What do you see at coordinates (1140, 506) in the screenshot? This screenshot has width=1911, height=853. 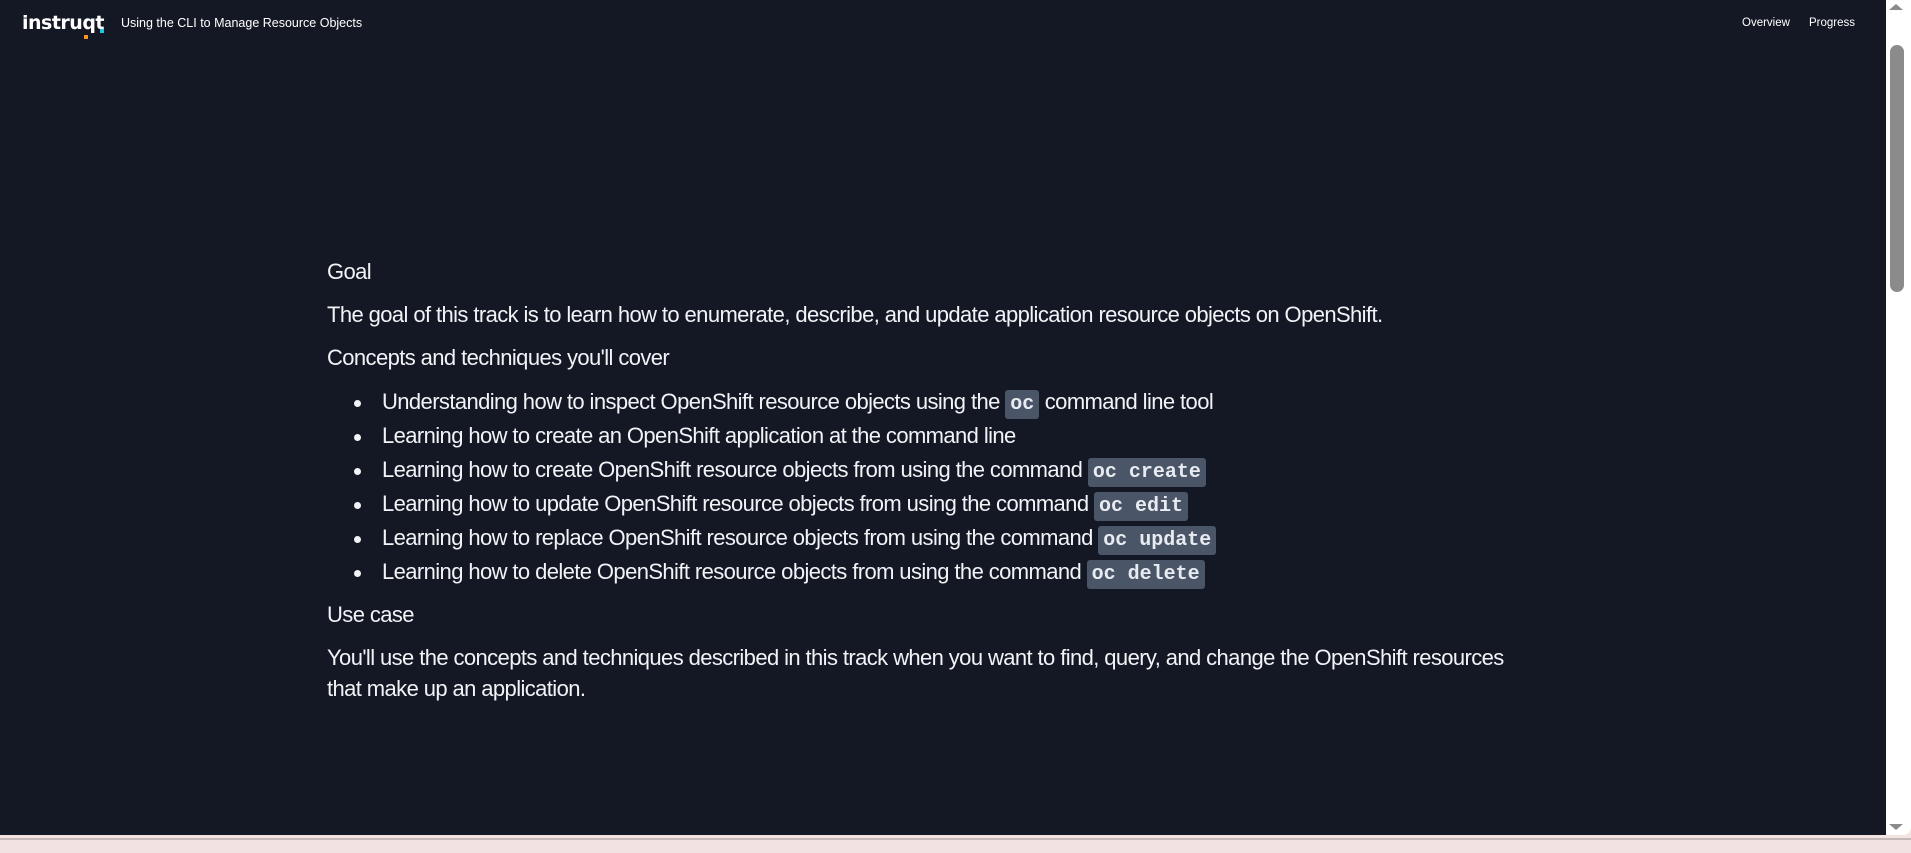 I see `inline-code: oc edit` at bounding box center [1140, 506].